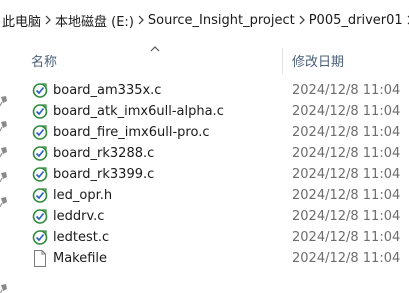 This screenshot has width=409, height=293. Describe the element at coordinates (40, 258) in the screenshot. I see `generic-file-icon` at that location.